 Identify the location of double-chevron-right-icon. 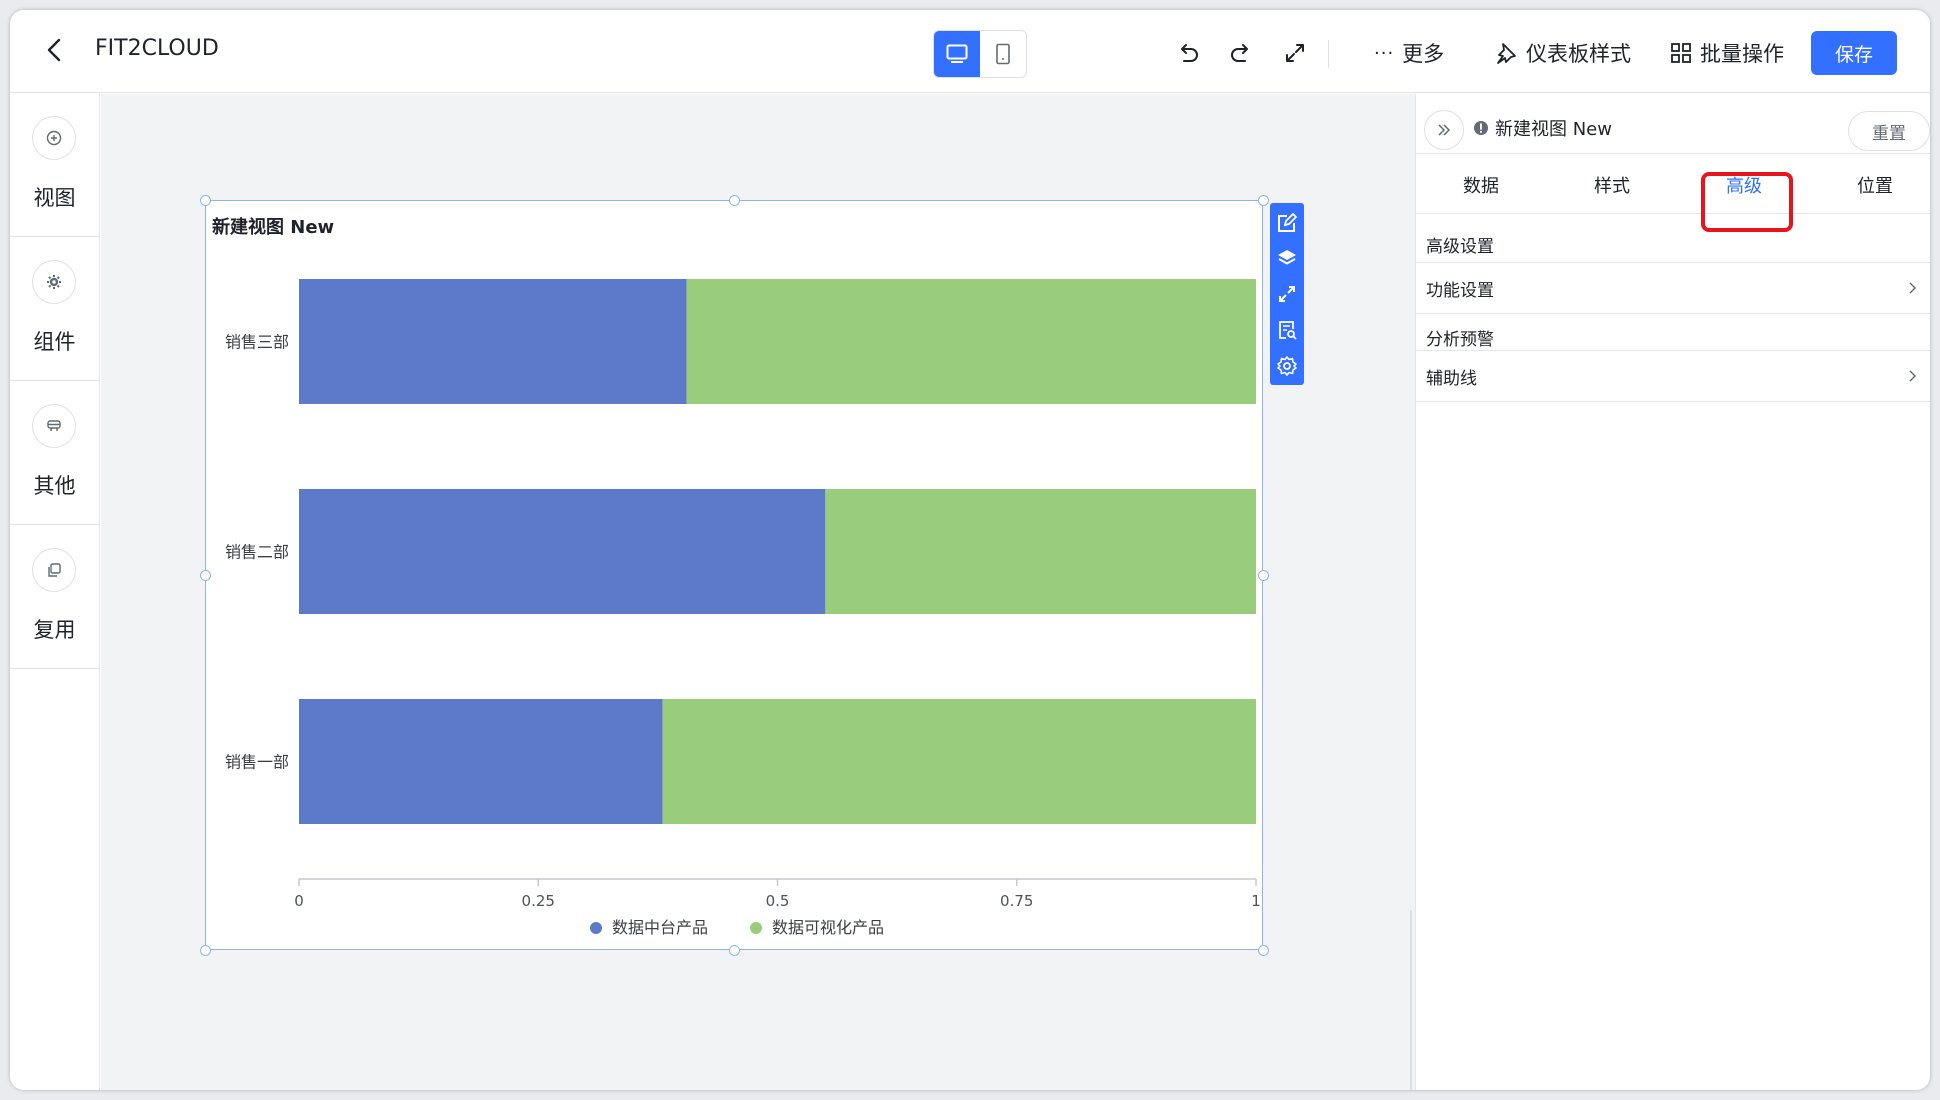
(1444, 130).